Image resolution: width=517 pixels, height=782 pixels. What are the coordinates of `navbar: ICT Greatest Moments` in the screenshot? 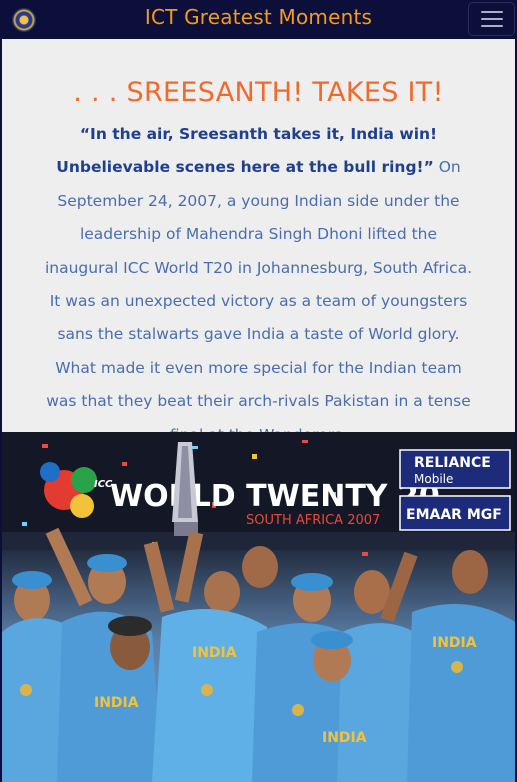 It's located at (258, 19).